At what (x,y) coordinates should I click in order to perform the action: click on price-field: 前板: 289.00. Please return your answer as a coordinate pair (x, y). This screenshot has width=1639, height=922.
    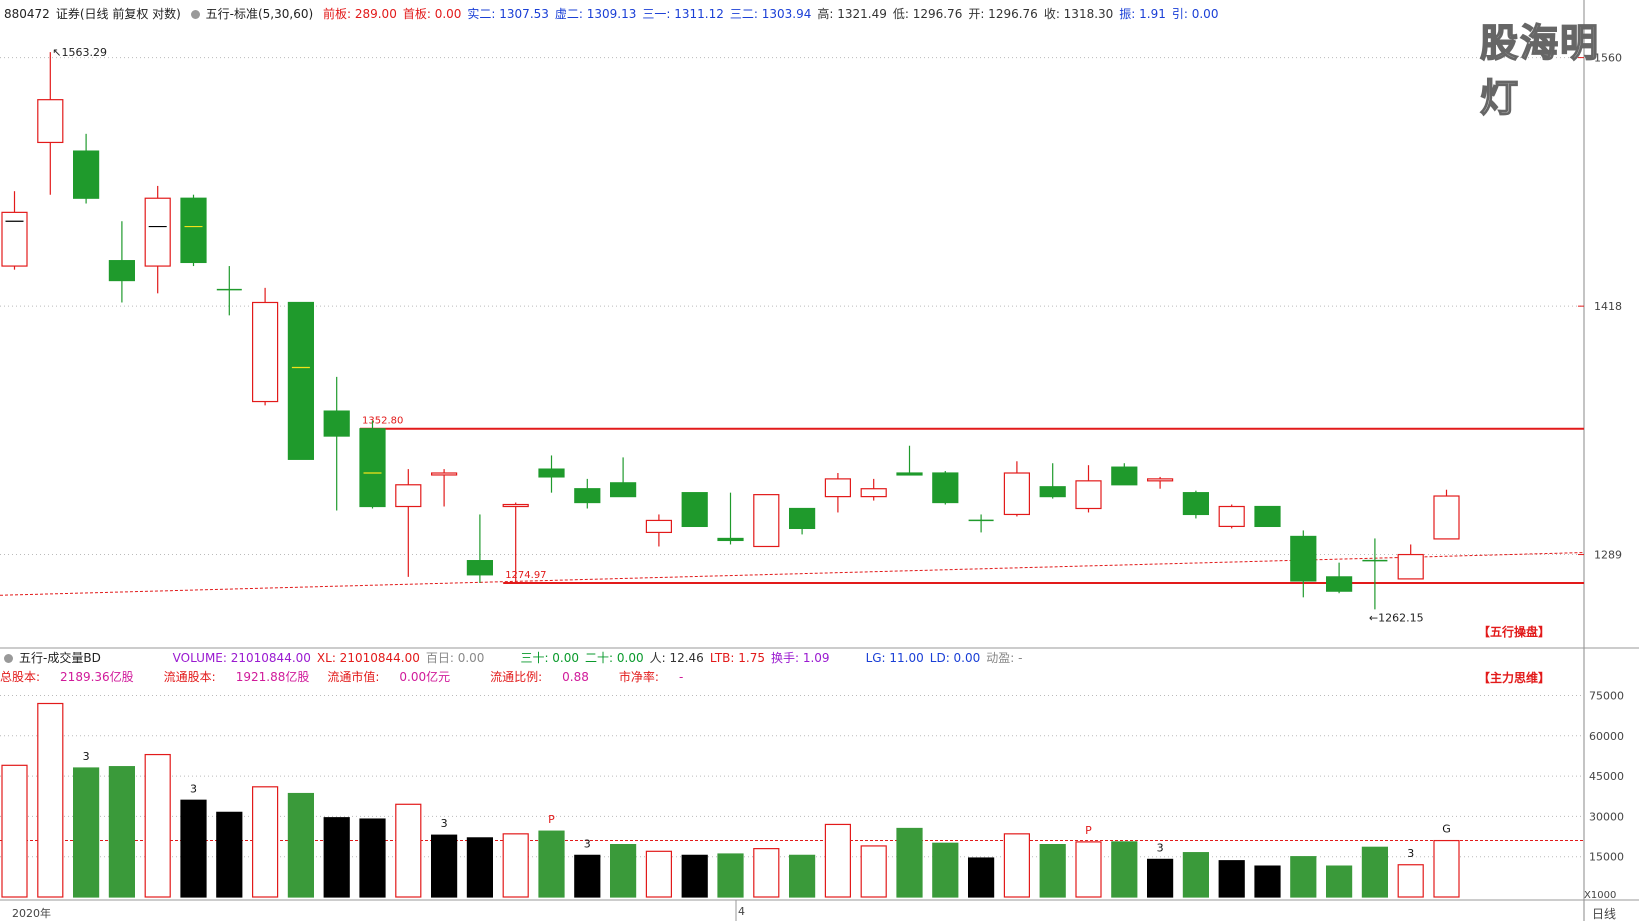
    Looking at the image, I should click on (359, 14).